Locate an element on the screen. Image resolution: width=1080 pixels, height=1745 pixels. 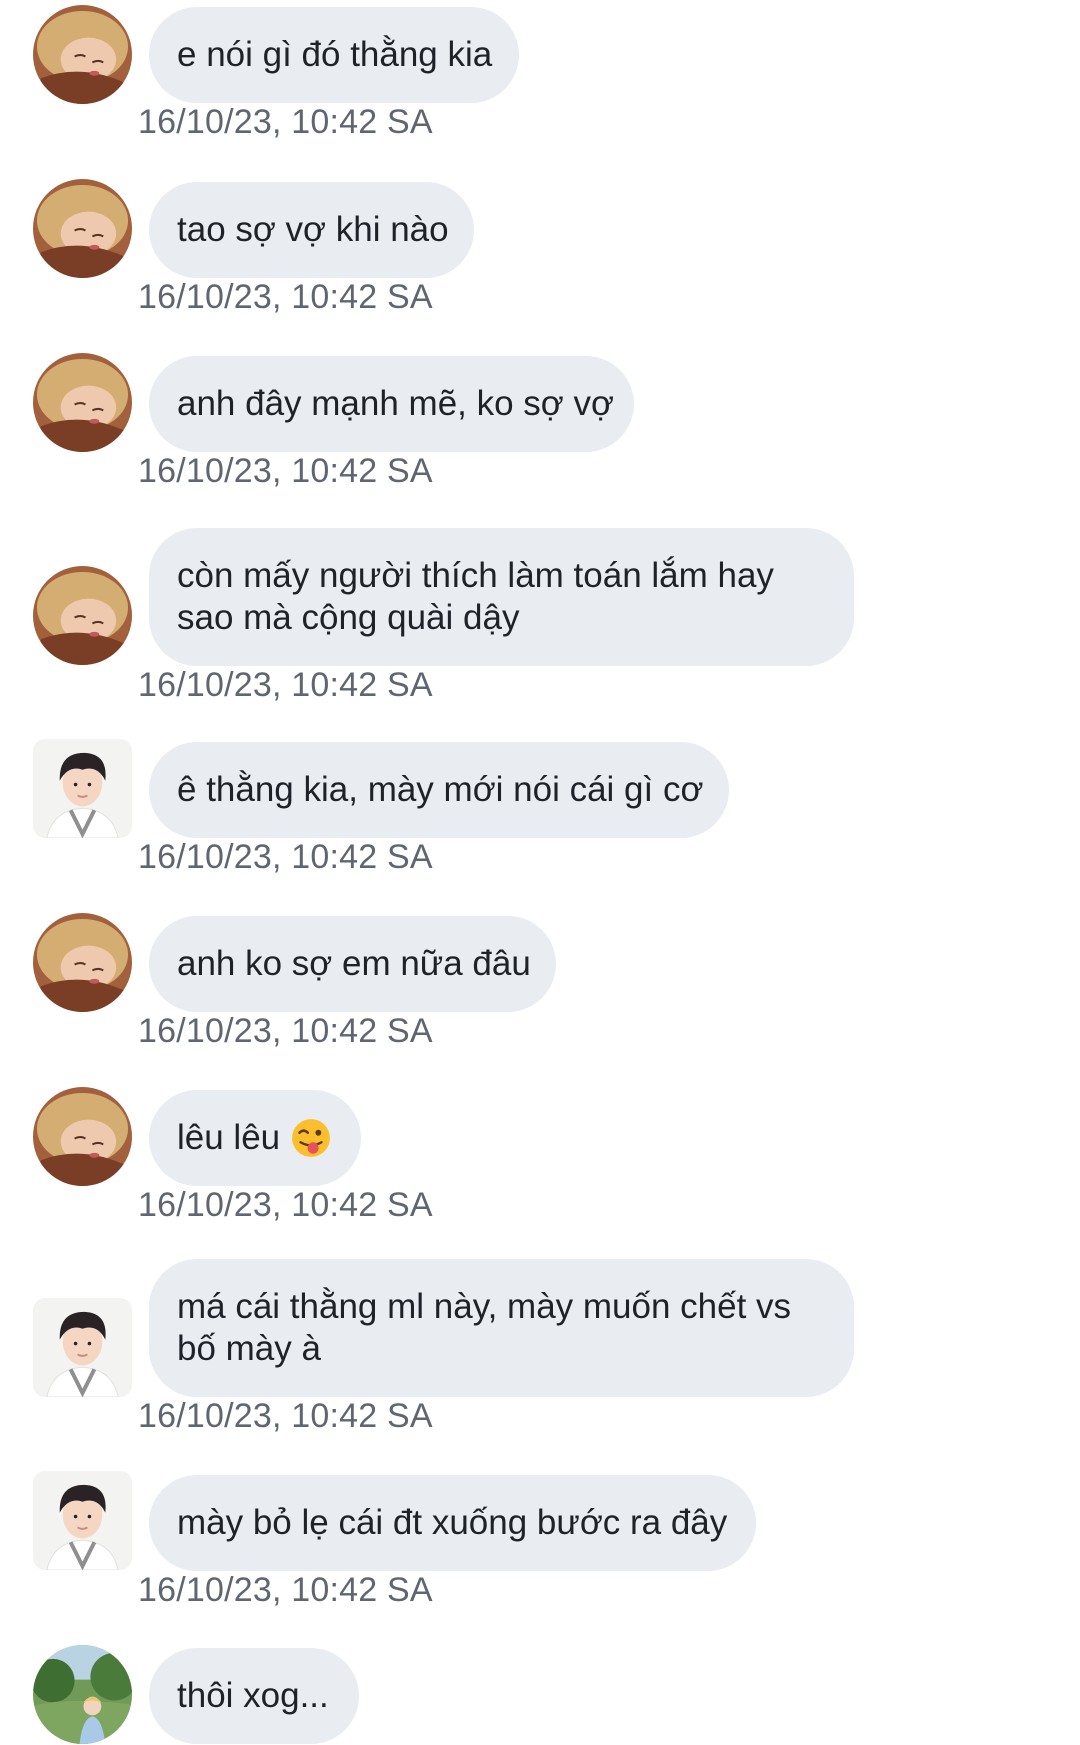
message-bubble: ê thằng kia, mày mới nói cái gì cơ is located at coordinates (439, 790).